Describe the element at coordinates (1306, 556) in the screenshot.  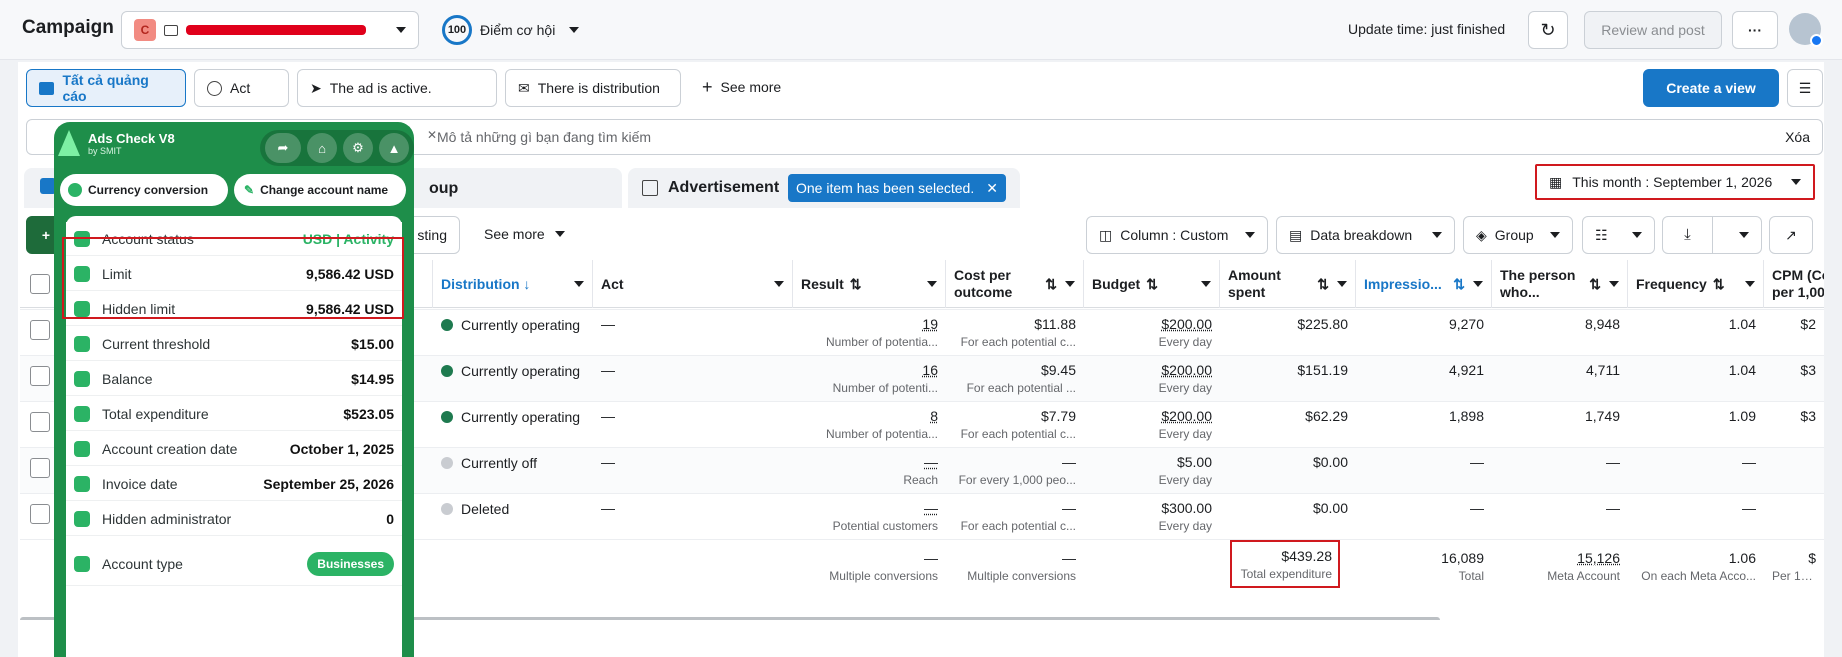
I see `total-spent-value: $439.28` at that location.